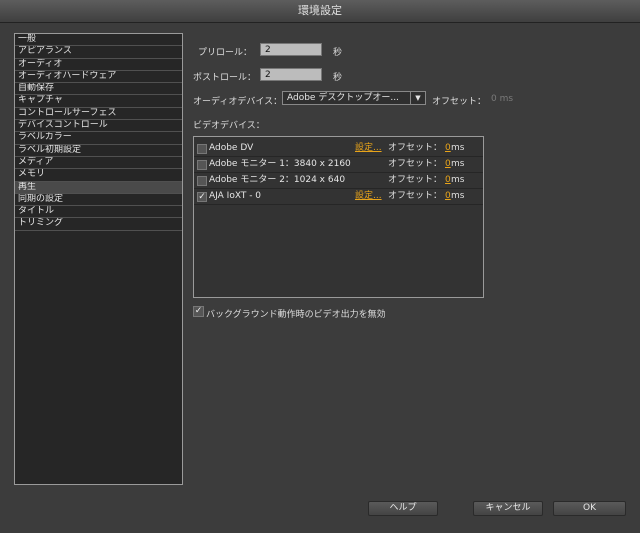 The height and width of the screenshot is (533, 640). What do you see at coordinates (338, 78) in the screenshot?
I see `postroll-unit: 秒` at bounding box center [338, 78].